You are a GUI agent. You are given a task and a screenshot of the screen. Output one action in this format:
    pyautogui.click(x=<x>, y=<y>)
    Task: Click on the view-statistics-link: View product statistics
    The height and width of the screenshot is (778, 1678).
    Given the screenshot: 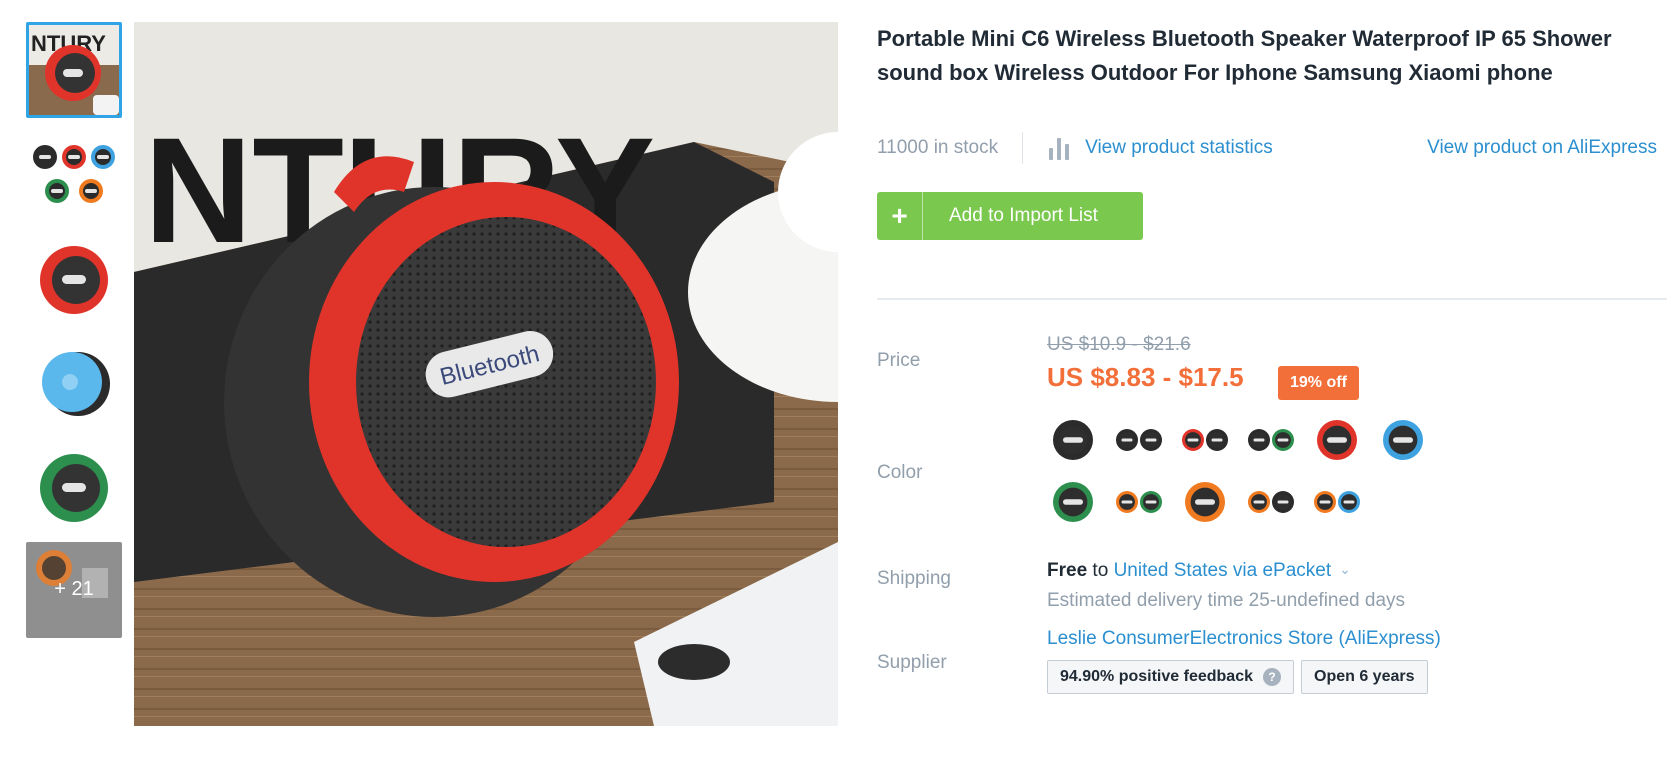 What is the action you would take?
    pyautogui.click(x=1161, y=148)
    